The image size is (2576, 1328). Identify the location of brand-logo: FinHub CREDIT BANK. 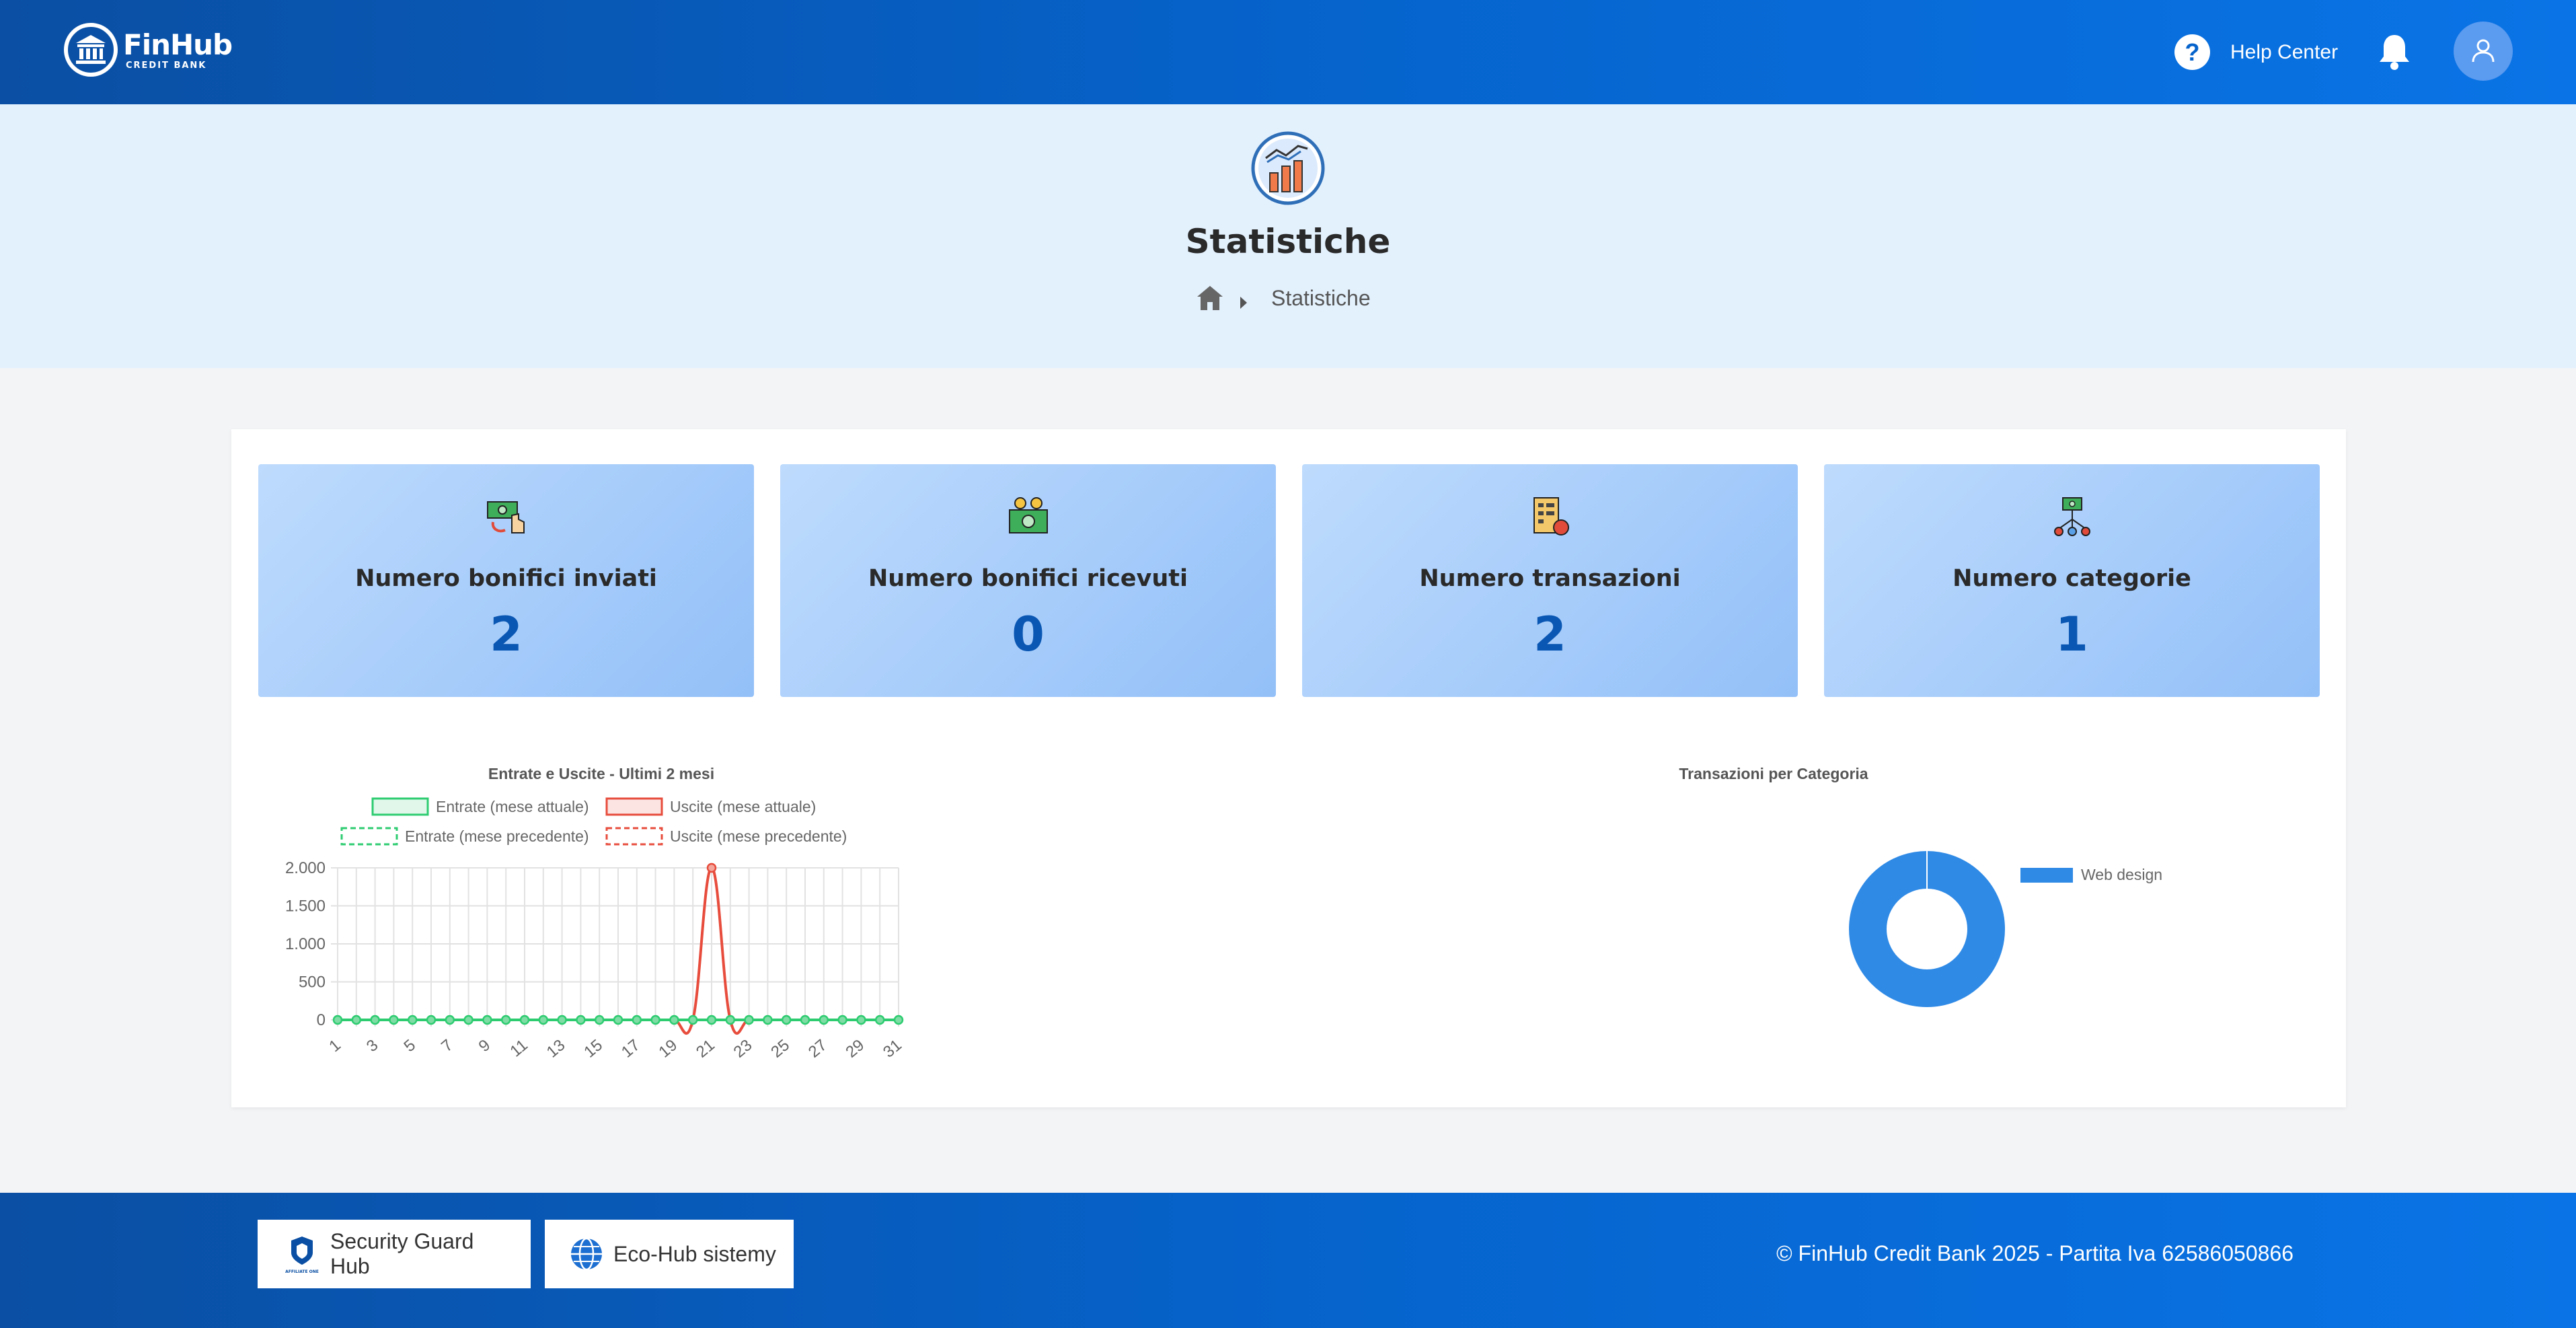
(148, 50).